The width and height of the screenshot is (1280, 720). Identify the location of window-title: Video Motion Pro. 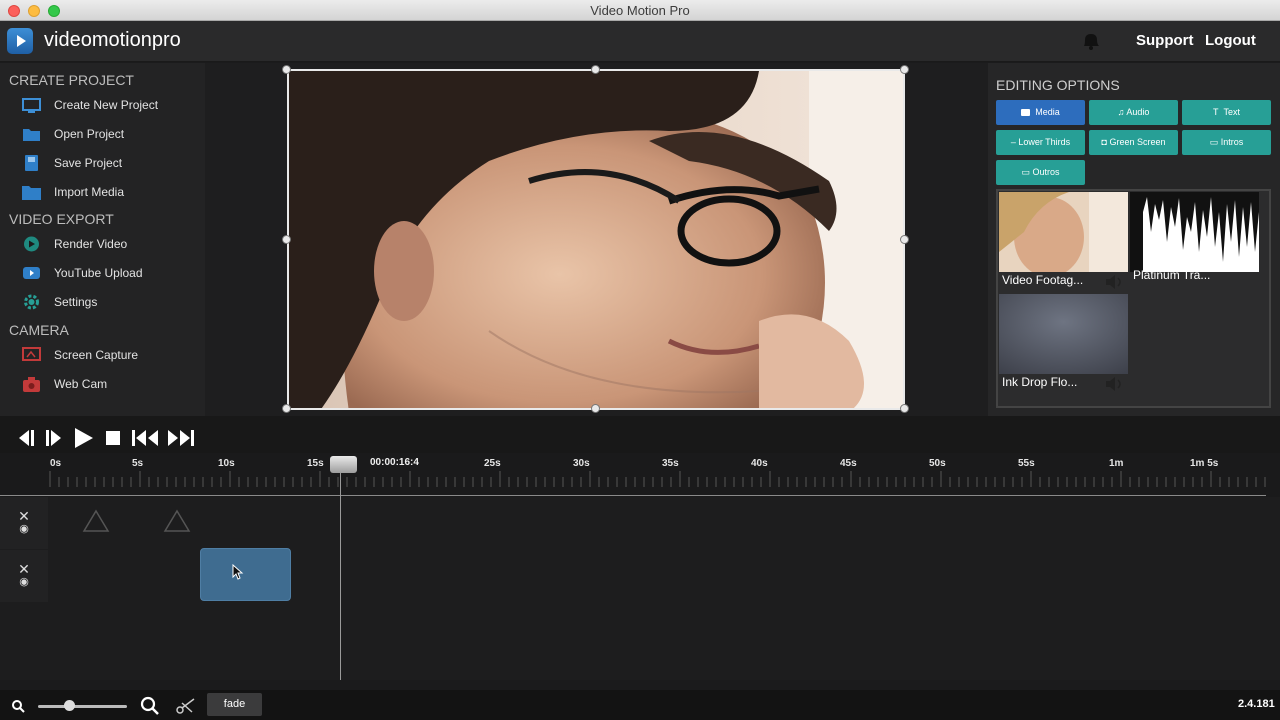
(640, 10).